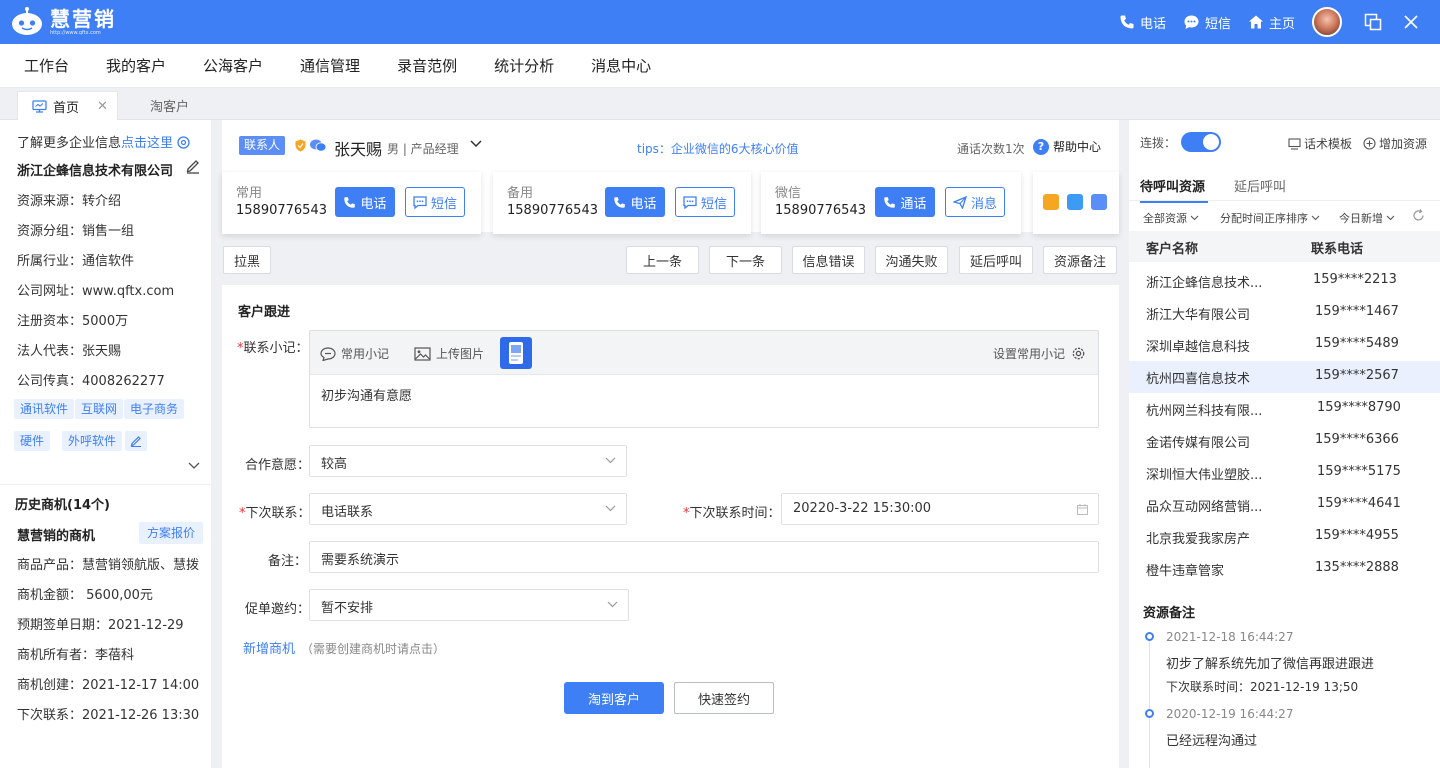  What do you see at coordinates (1174, 189) in the screenshot?
I see `tab-pending-calls: 待呼叫资源` at bounding box center [1174, 189].